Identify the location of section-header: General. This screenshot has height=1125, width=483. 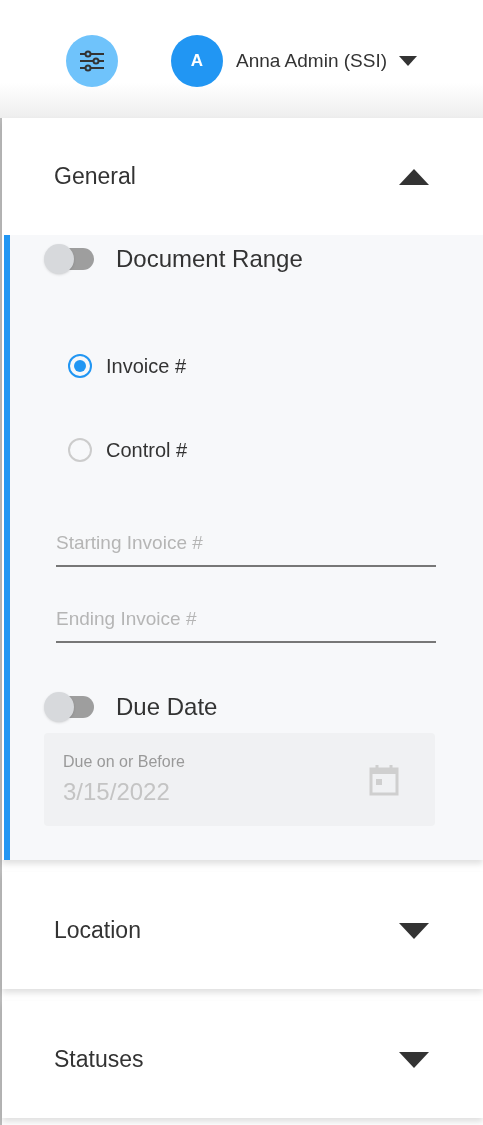
(242, 176).